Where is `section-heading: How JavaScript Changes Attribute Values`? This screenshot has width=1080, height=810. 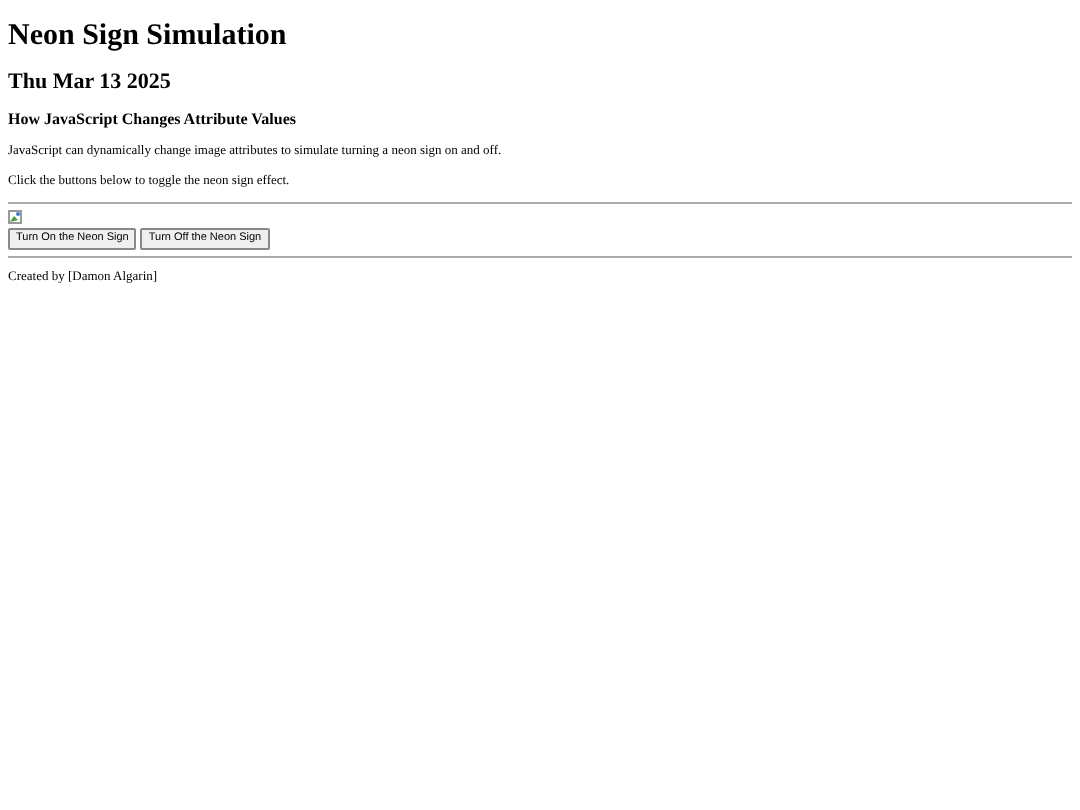
section-heading: How JavaScript Changes Attribute Values is located at coordinates (153, 120).